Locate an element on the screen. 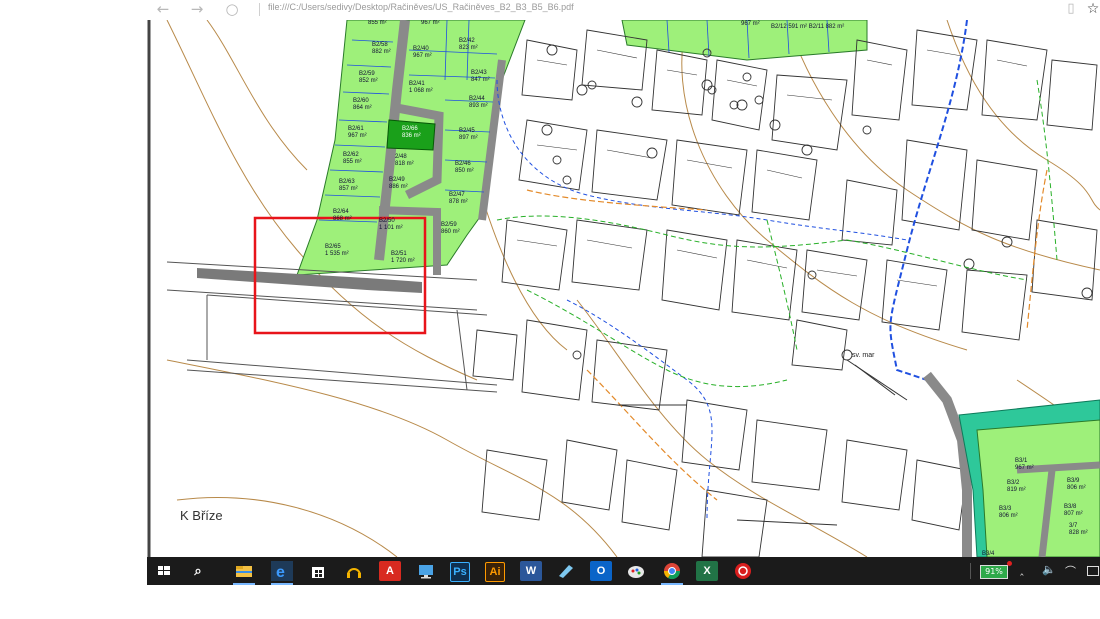 Image resolution: width=1100 pixels, height=619 pixels. lot-area-label: 1 535 m² is located at coordinates (337, 254).